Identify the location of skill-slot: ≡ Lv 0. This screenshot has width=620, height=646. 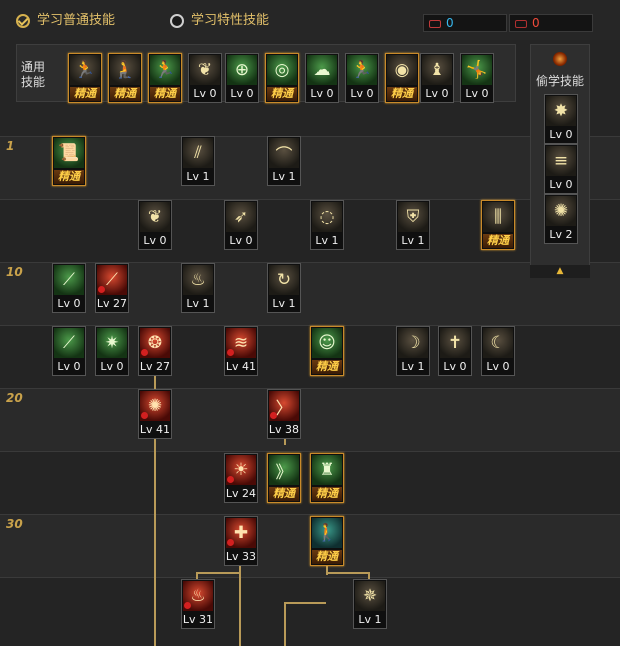
(561, 169).